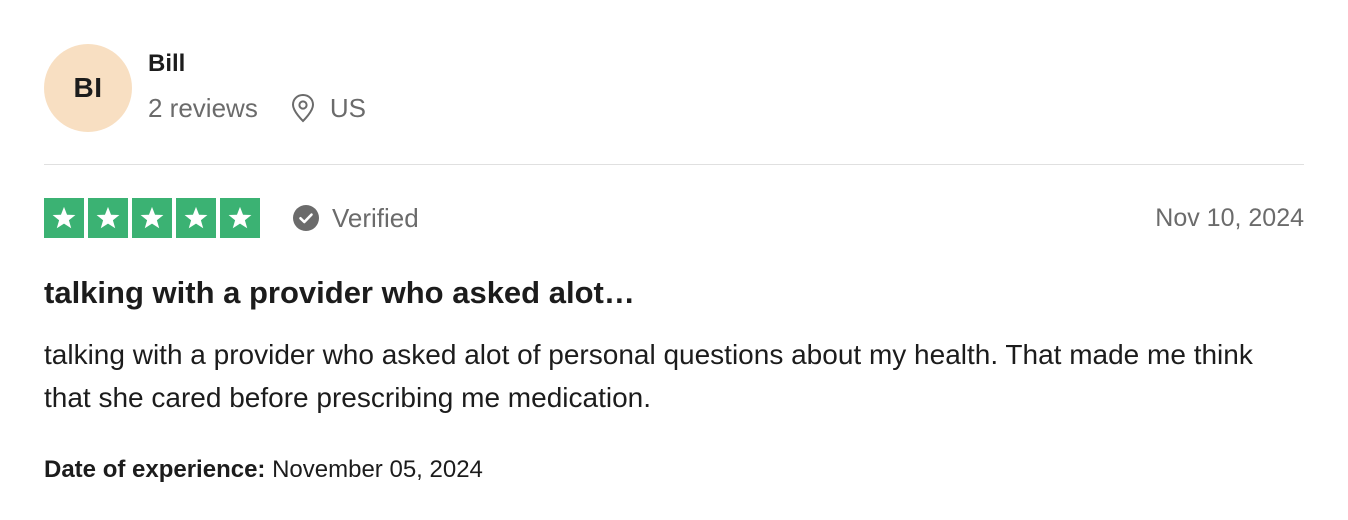  I want to click on star-rating, so click(152, 218).